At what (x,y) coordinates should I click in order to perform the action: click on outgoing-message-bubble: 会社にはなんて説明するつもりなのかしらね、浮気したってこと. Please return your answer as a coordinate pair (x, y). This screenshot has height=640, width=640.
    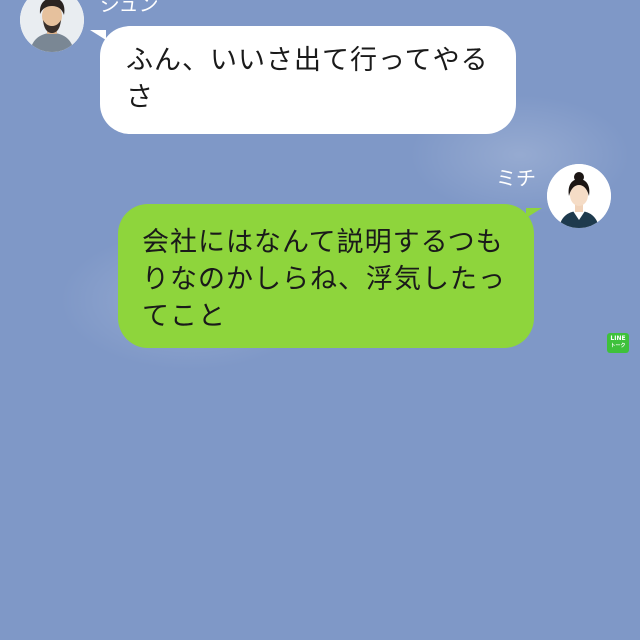
    Looking at the image, I should click on (326, 276).